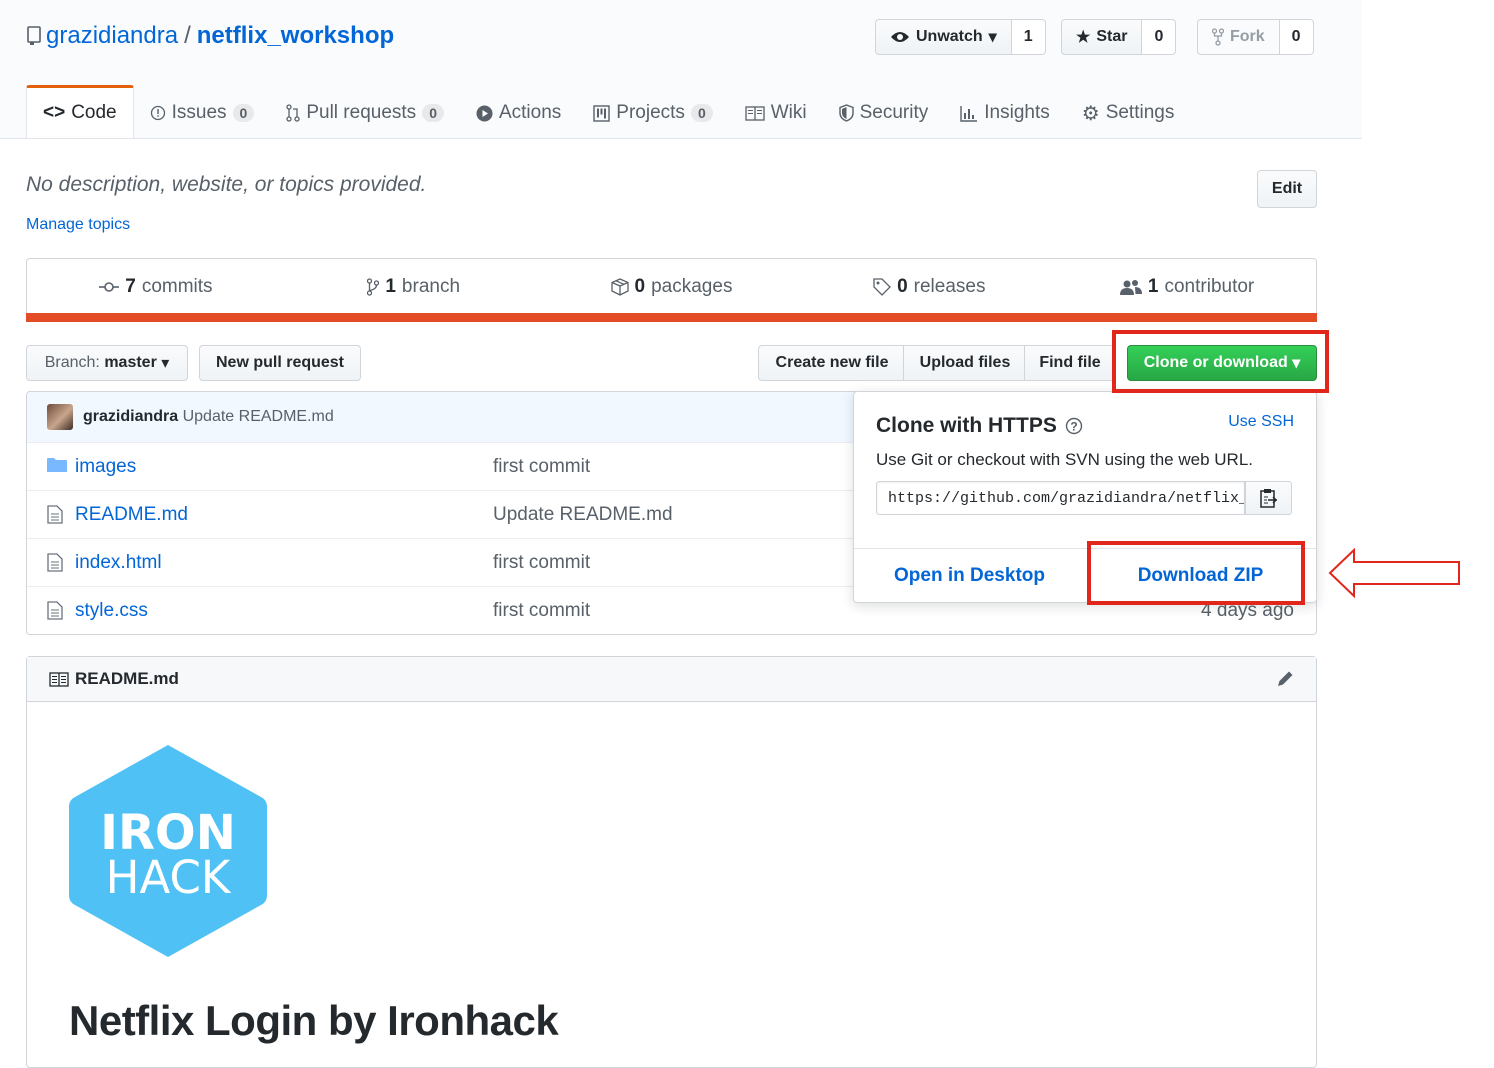  Describe the element at coordinates (105, 467) in the screenshot. I see `file-name-link: images` at that location.